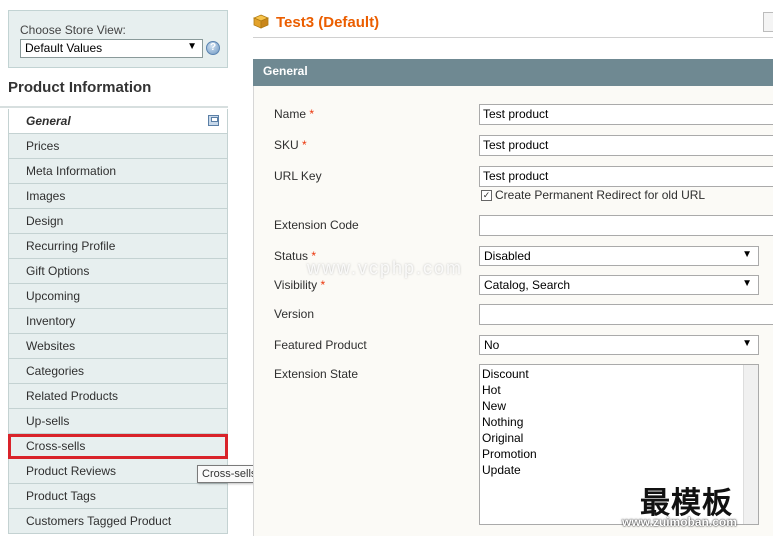 This screenshot has height=536, width=773. What do you see at coordinates (118, 196) in the screenshot?
I see `tab-images: Images` at bounding box center [118, 196].